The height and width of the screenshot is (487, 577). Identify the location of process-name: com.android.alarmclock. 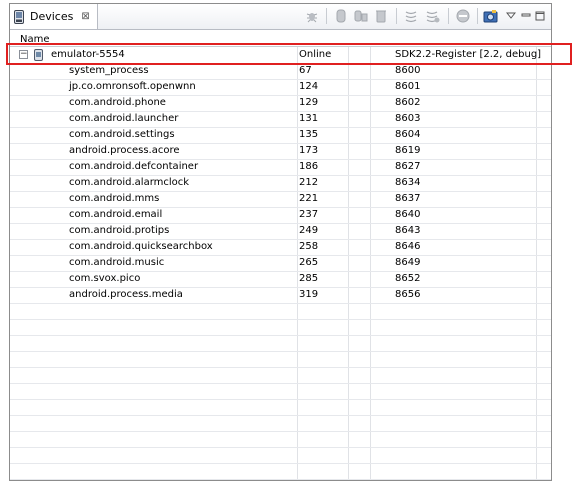
(129, 182).